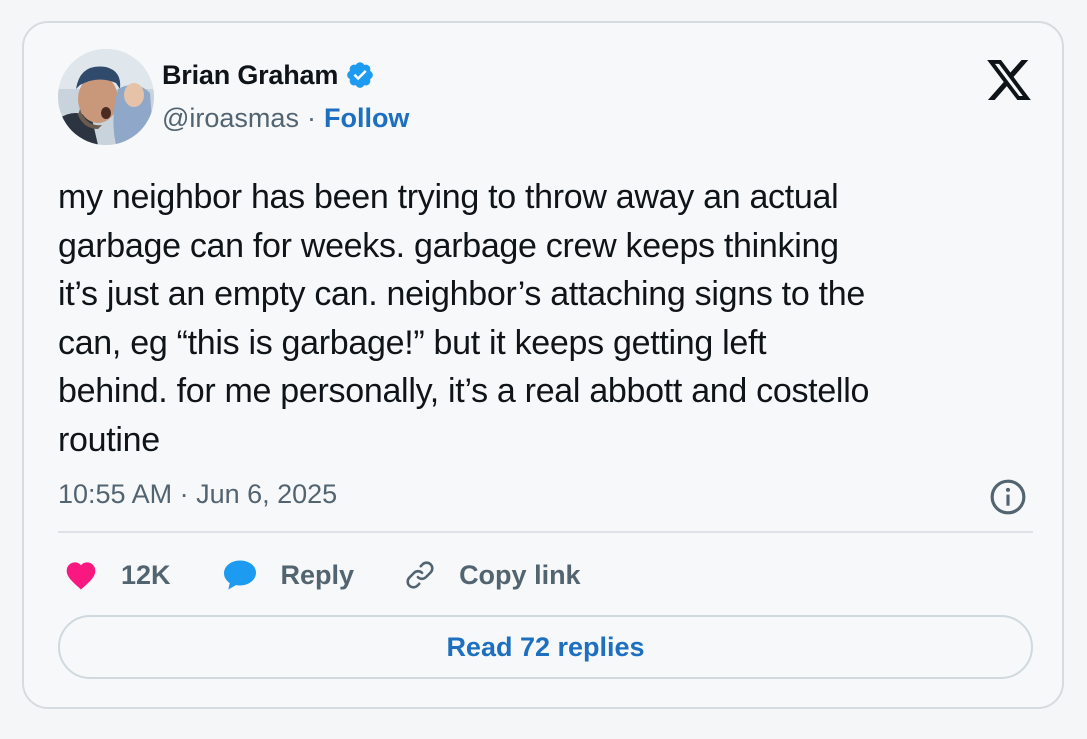 This screenshot has height=739, width=1087. What do you see at coordinates (360, 75) in the screenshot?
I see `verified-badge-icon` at bounding box center [360, 75].